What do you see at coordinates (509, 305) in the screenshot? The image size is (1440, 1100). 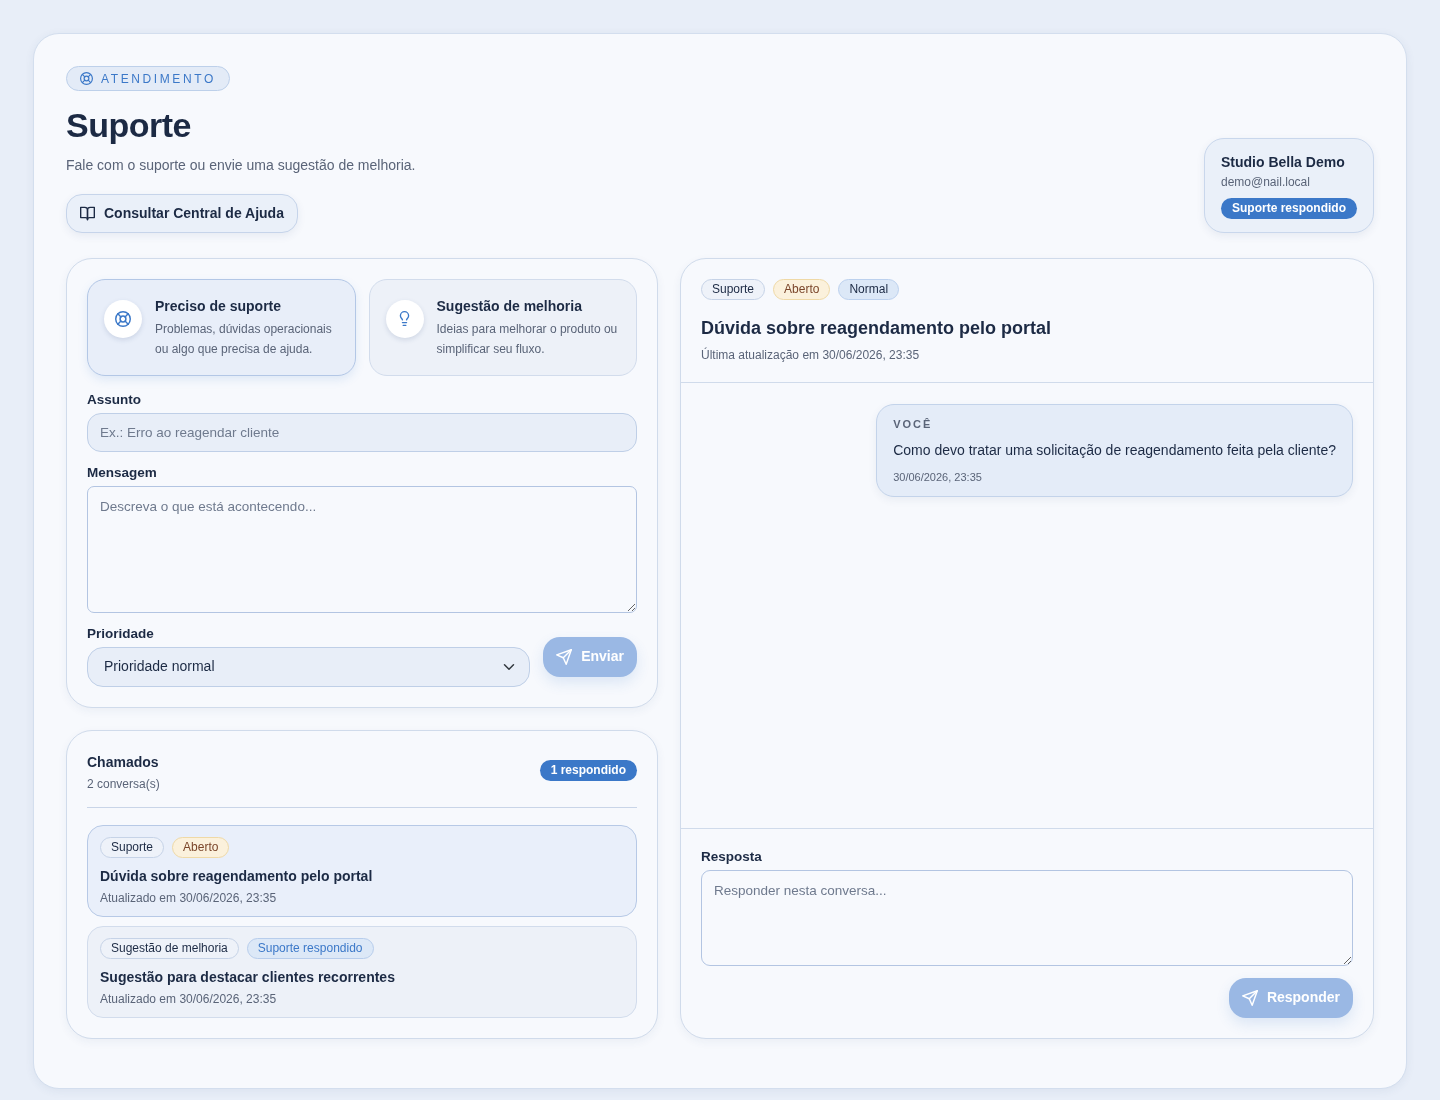 I see `option-title: Sugestão de melhoria` at bounding box center [509, 305].